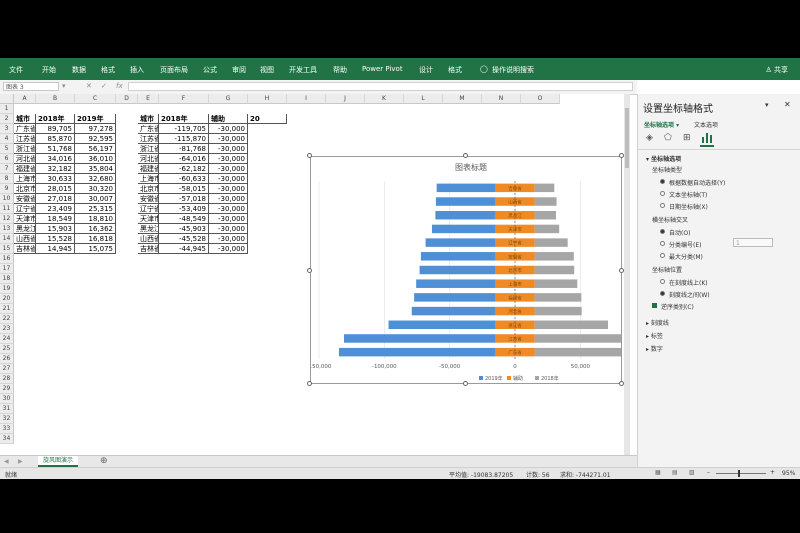 This screenshot has height=533, width=800. I want to click on column-header-H: H, so click(267, 99).